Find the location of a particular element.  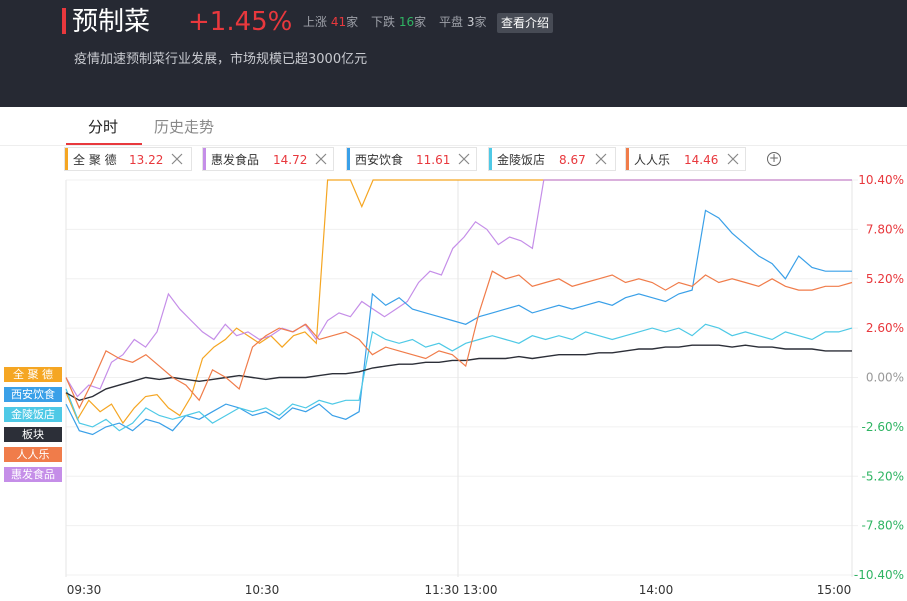

y-tick-label: -5.20% is located at coordinates (883, 476).